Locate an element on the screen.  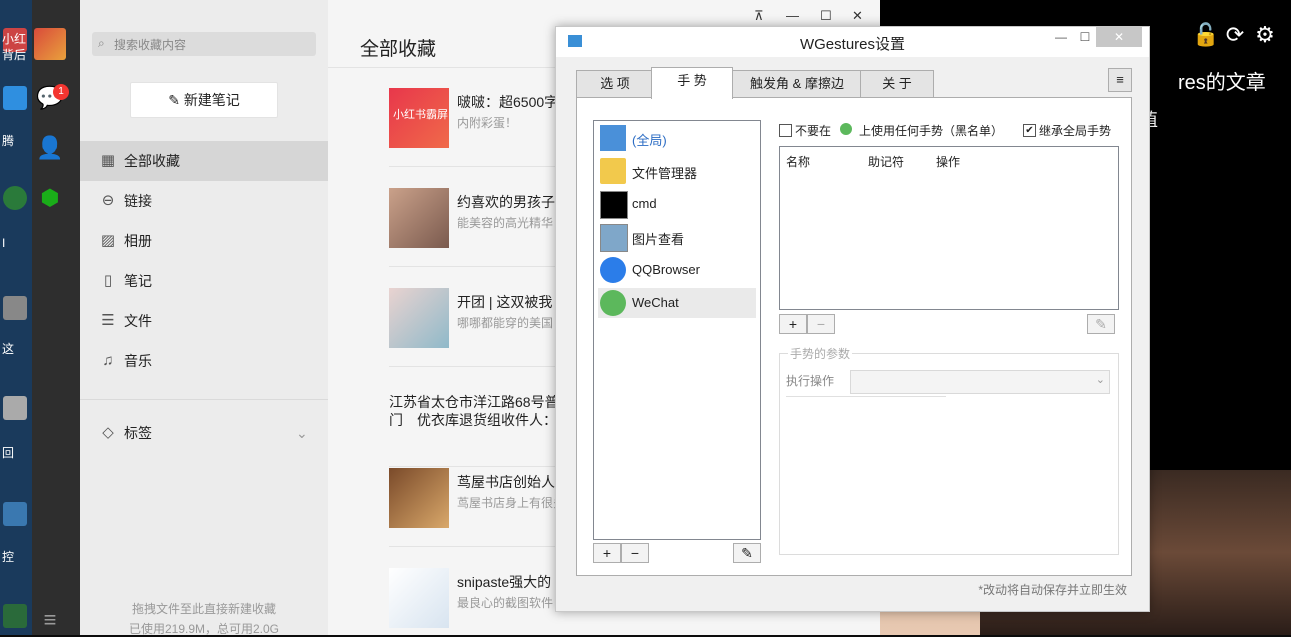
sidebar-item: ▯ 笔记 is located at coordinates (204, 281).